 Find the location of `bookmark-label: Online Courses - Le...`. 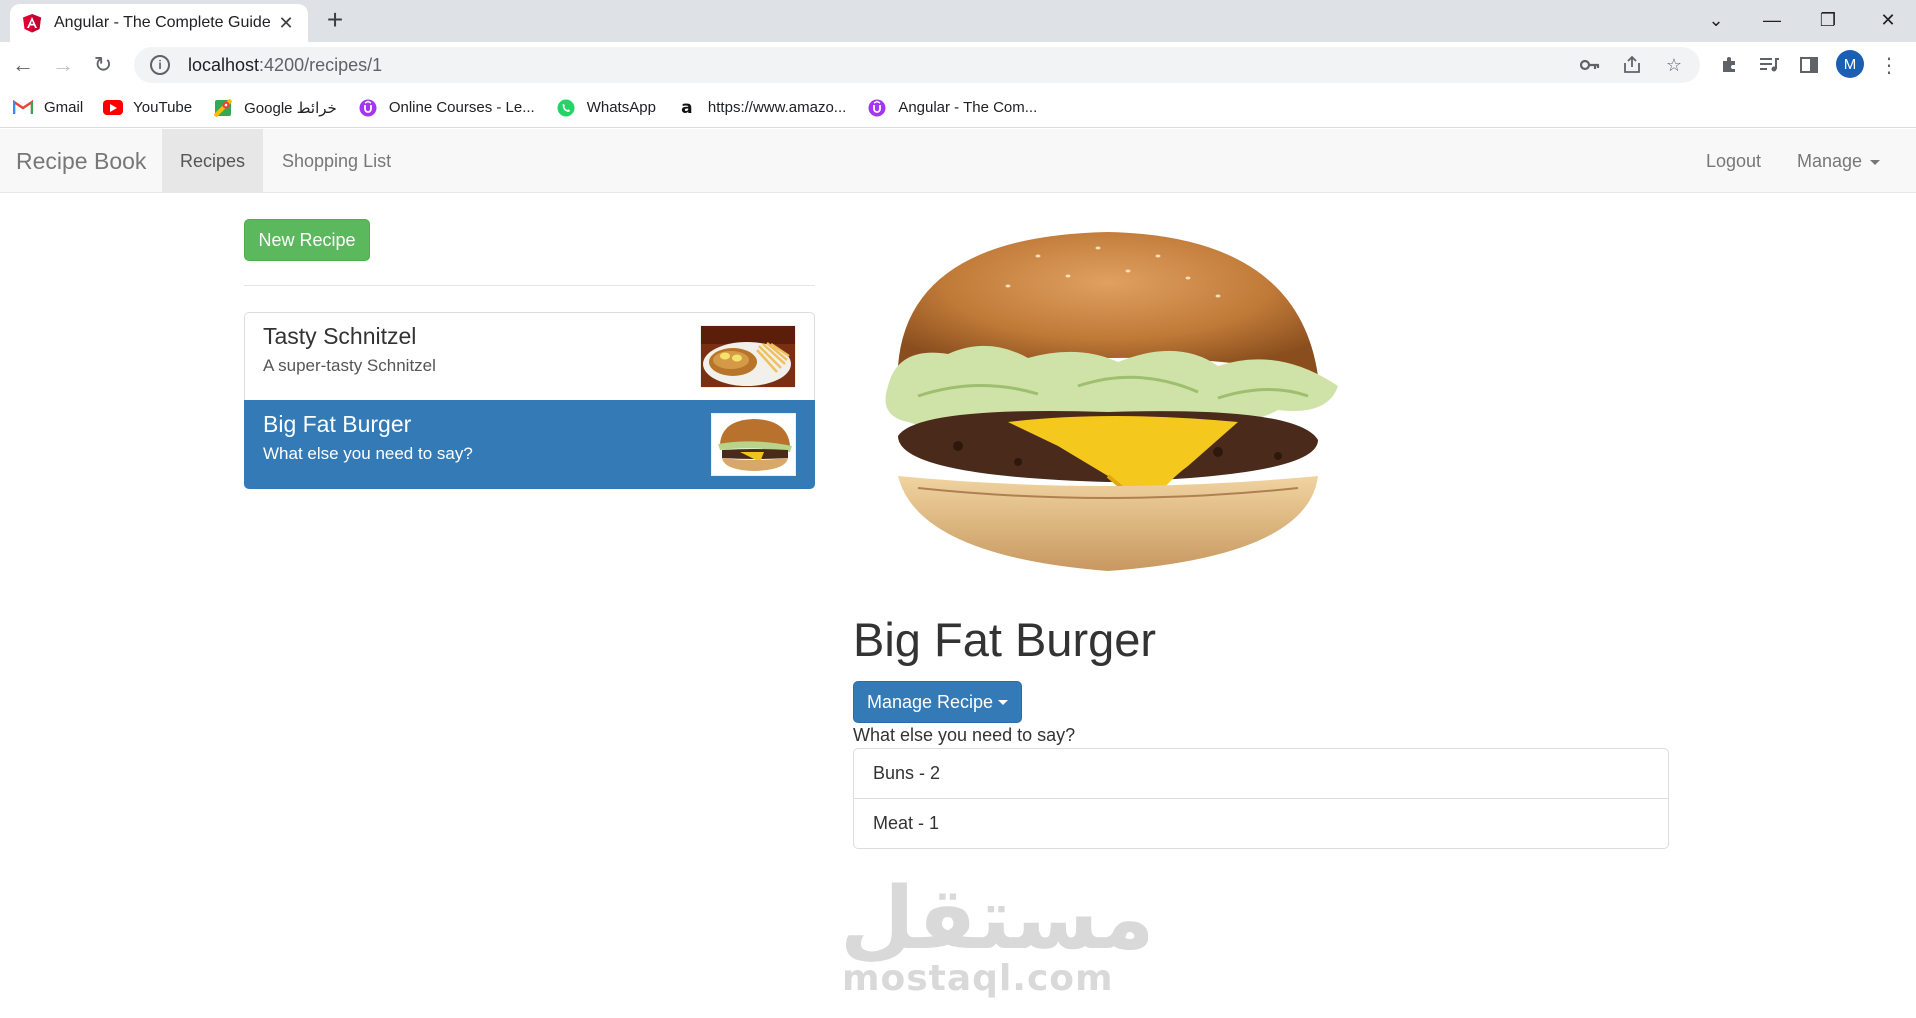

bookmark-label: Online Courses - Le... is located at coordinates (461, 107).